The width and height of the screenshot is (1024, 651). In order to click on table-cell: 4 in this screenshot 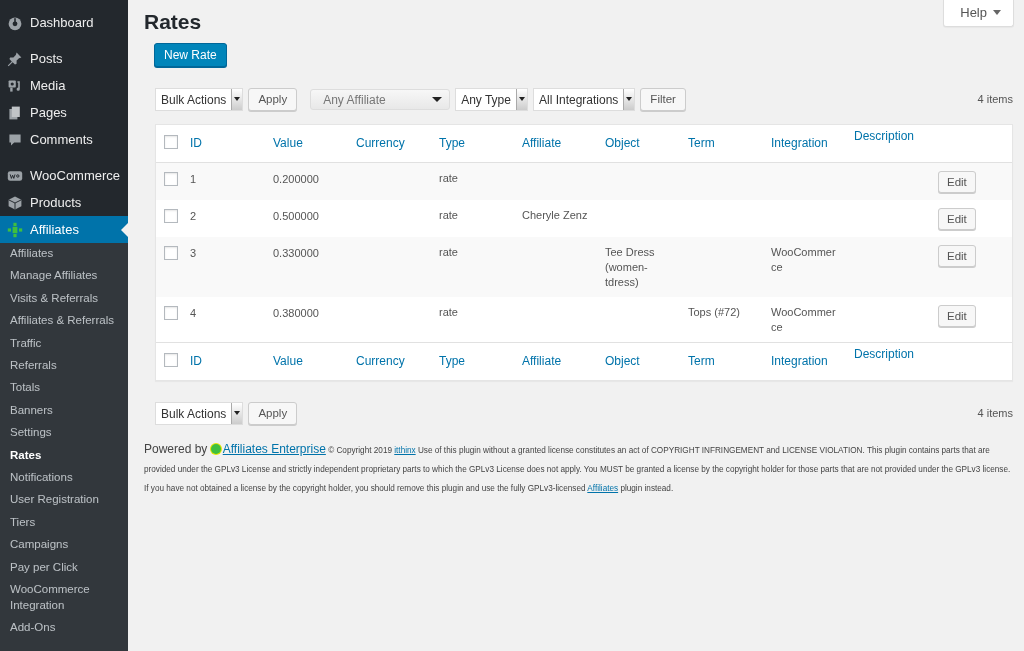, I will do `click(193, 313)`.